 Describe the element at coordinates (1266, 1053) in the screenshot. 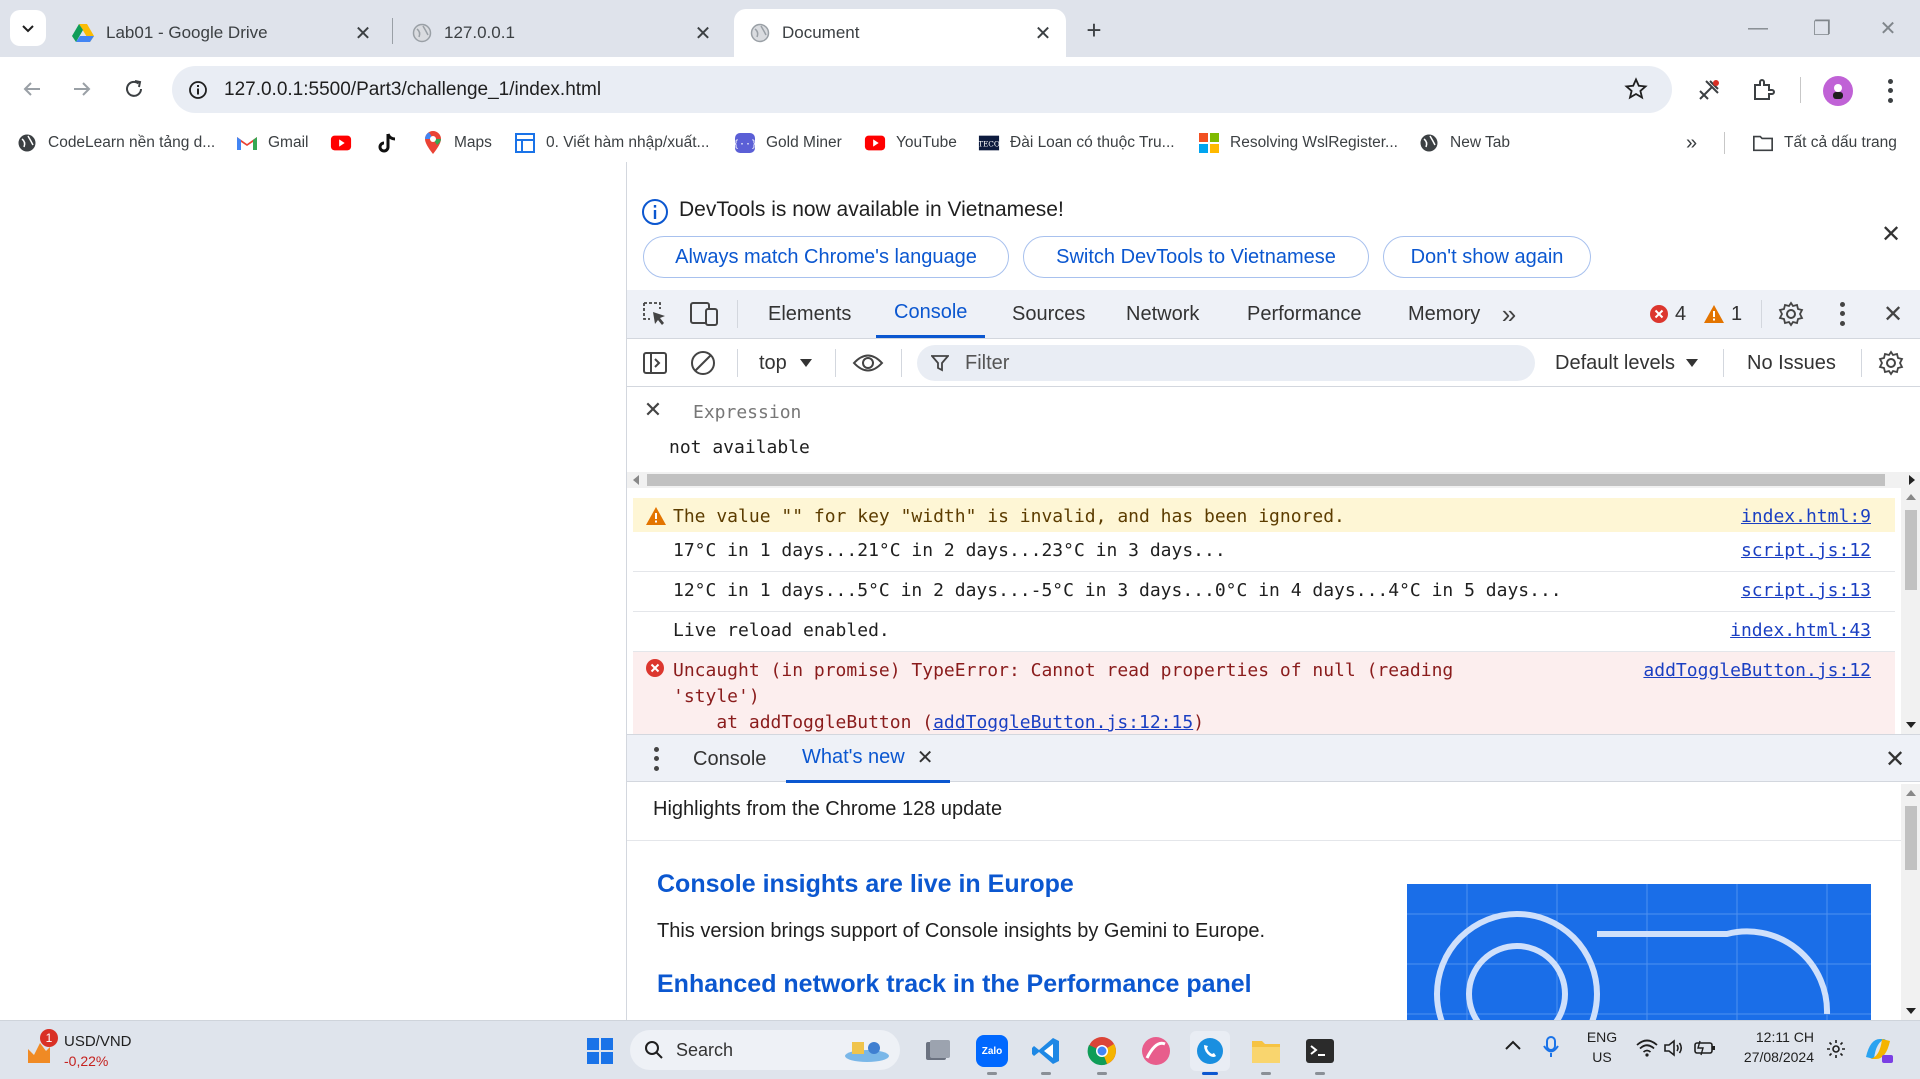

I see `file-explorer-icon` at that location.